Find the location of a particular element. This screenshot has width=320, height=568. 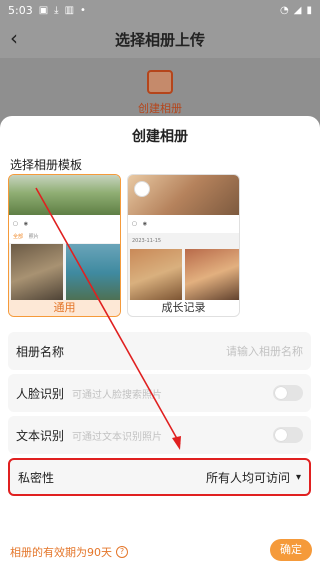

validity-text: 相册的有效期为90天 is located at coordinates (61, 552).